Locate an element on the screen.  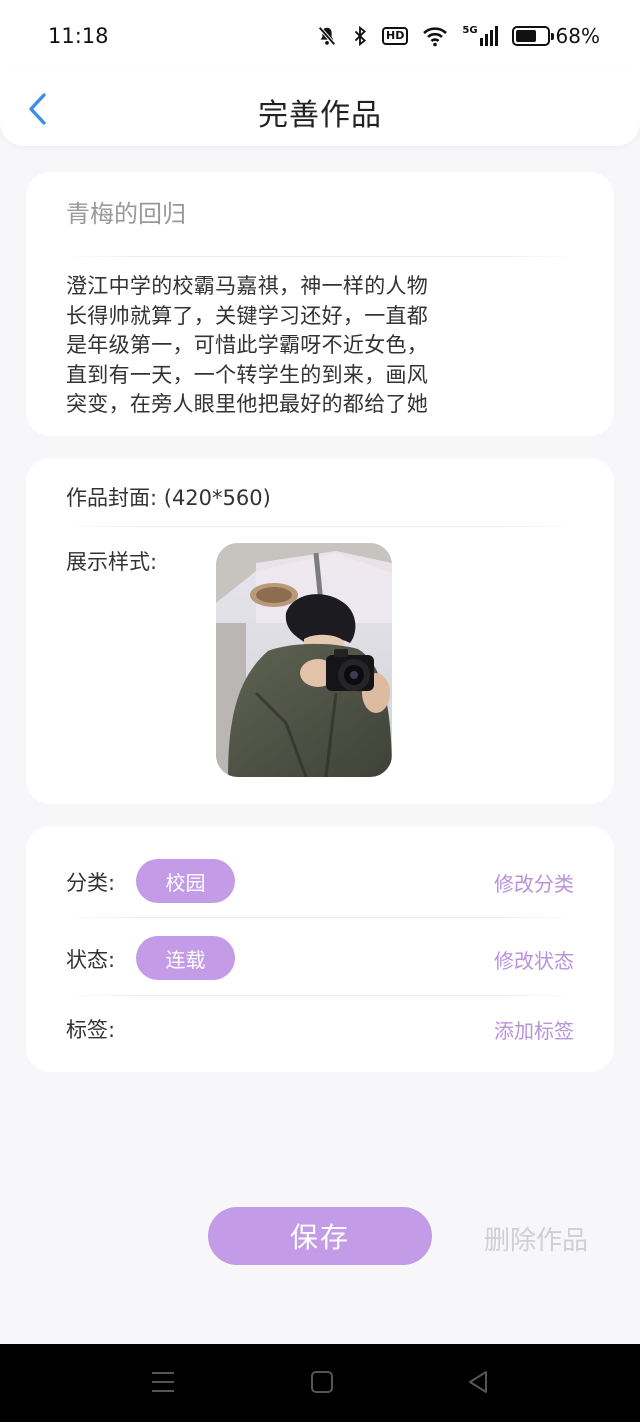
cover-divider is located at coordinates (320, 526).